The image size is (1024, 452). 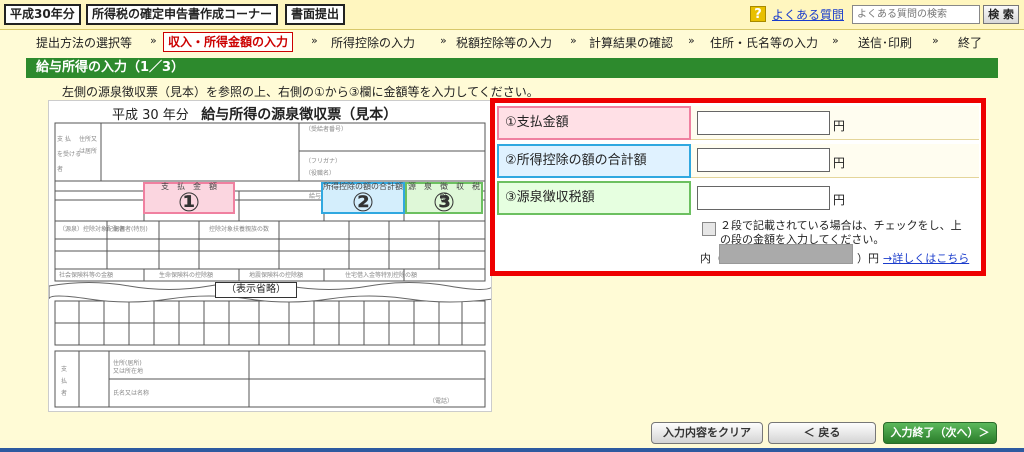 What do you see at coordinates (940, 433) in the screenshot?
I see `finish-input-next-button: 入力終了（次へ）＞` at bounding box center [940, 433].